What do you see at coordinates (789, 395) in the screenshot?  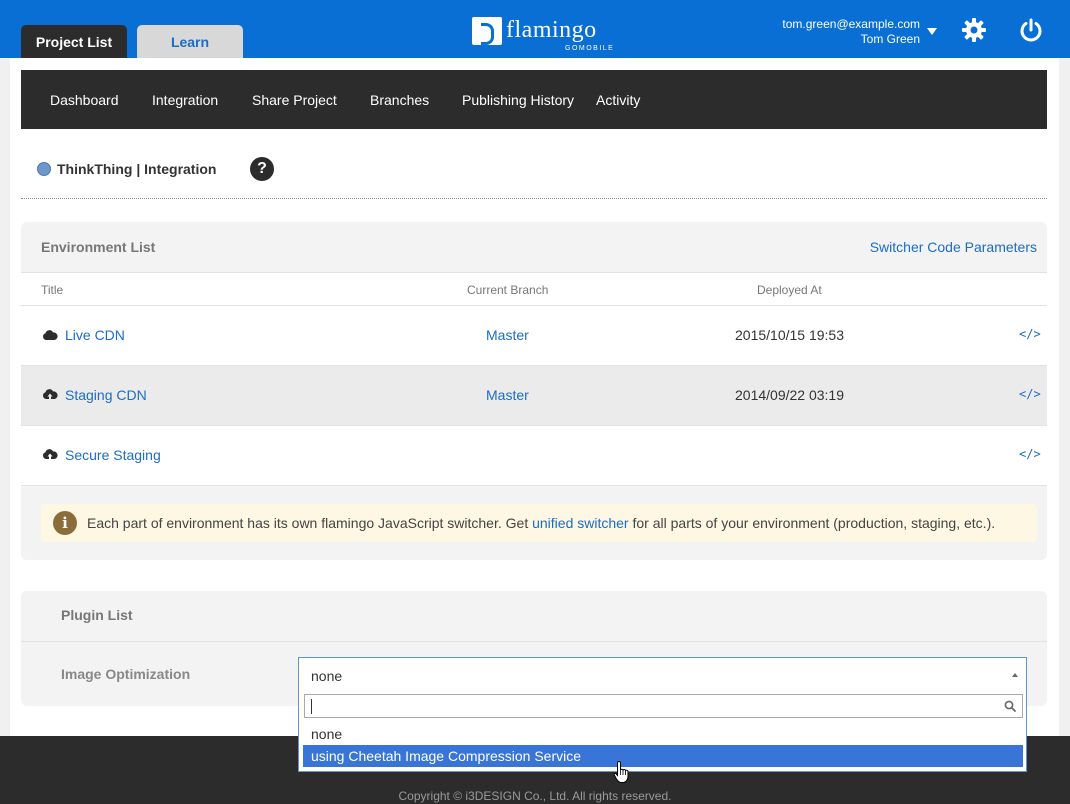 I see `deployed-at: 2014/09/22 03:19` at bounding box center [789, 395].